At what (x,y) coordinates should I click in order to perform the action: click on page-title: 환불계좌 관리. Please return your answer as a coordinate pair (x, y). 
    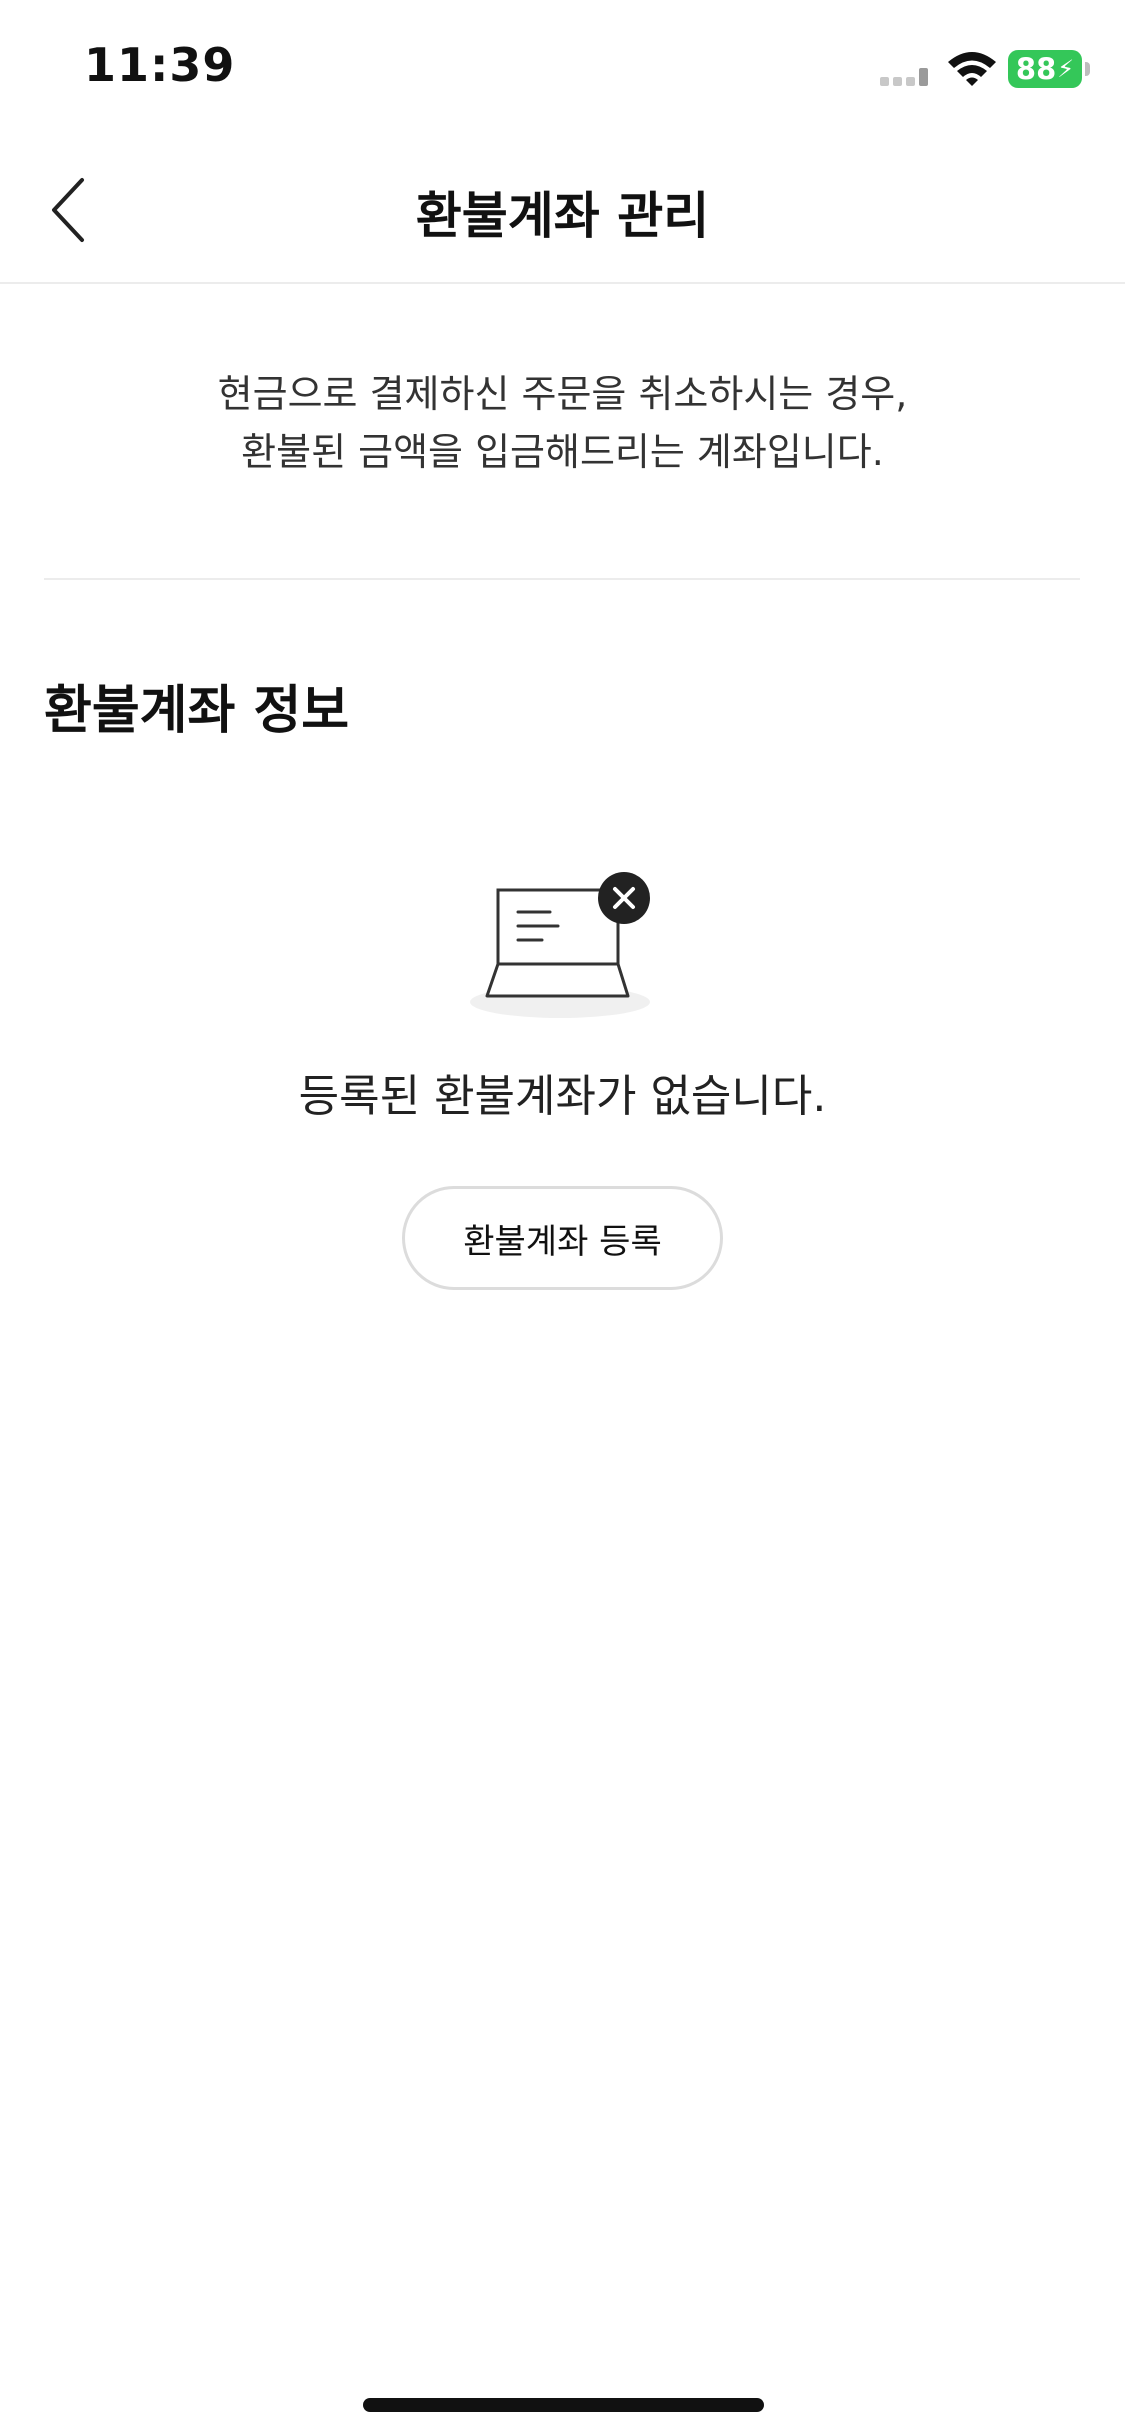
    Looking at the image, I should click on (562, 216).